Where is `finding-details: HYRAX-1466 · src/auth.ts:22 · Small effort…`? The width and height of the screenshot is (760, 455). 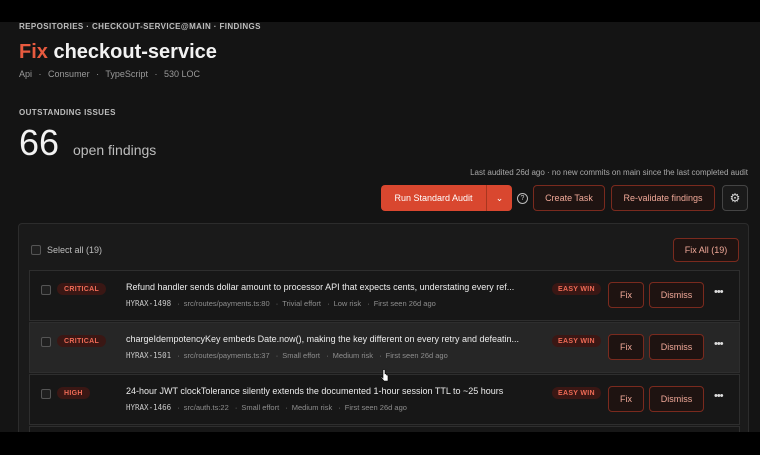
finding-details: HYRAX-1466 · src/auth.ts:22 · Small effort… is located at coordinates (266, 407).